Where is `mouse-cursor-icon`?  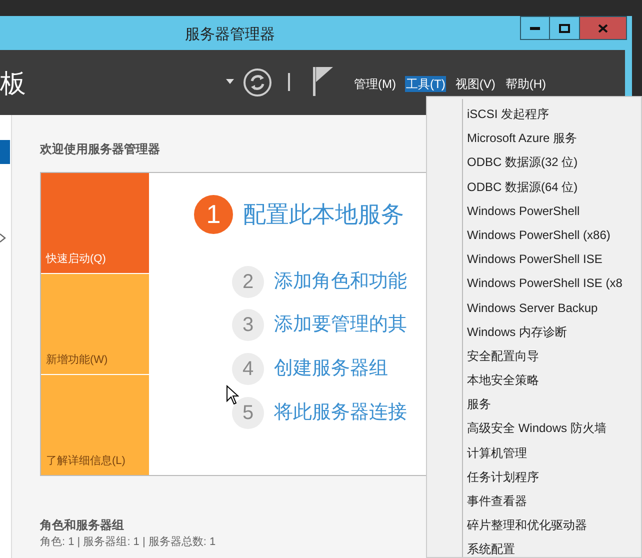
mouse-cursor-icon is located at coordinates (232, 395).